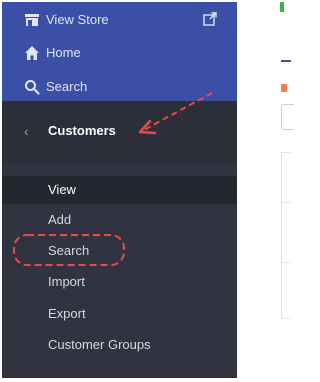 Image resolution: width=320 pixels, height=382 pixels. Describe the element at coordinates (282, 7) in the screenshot. I see `status-indicator` at that location.